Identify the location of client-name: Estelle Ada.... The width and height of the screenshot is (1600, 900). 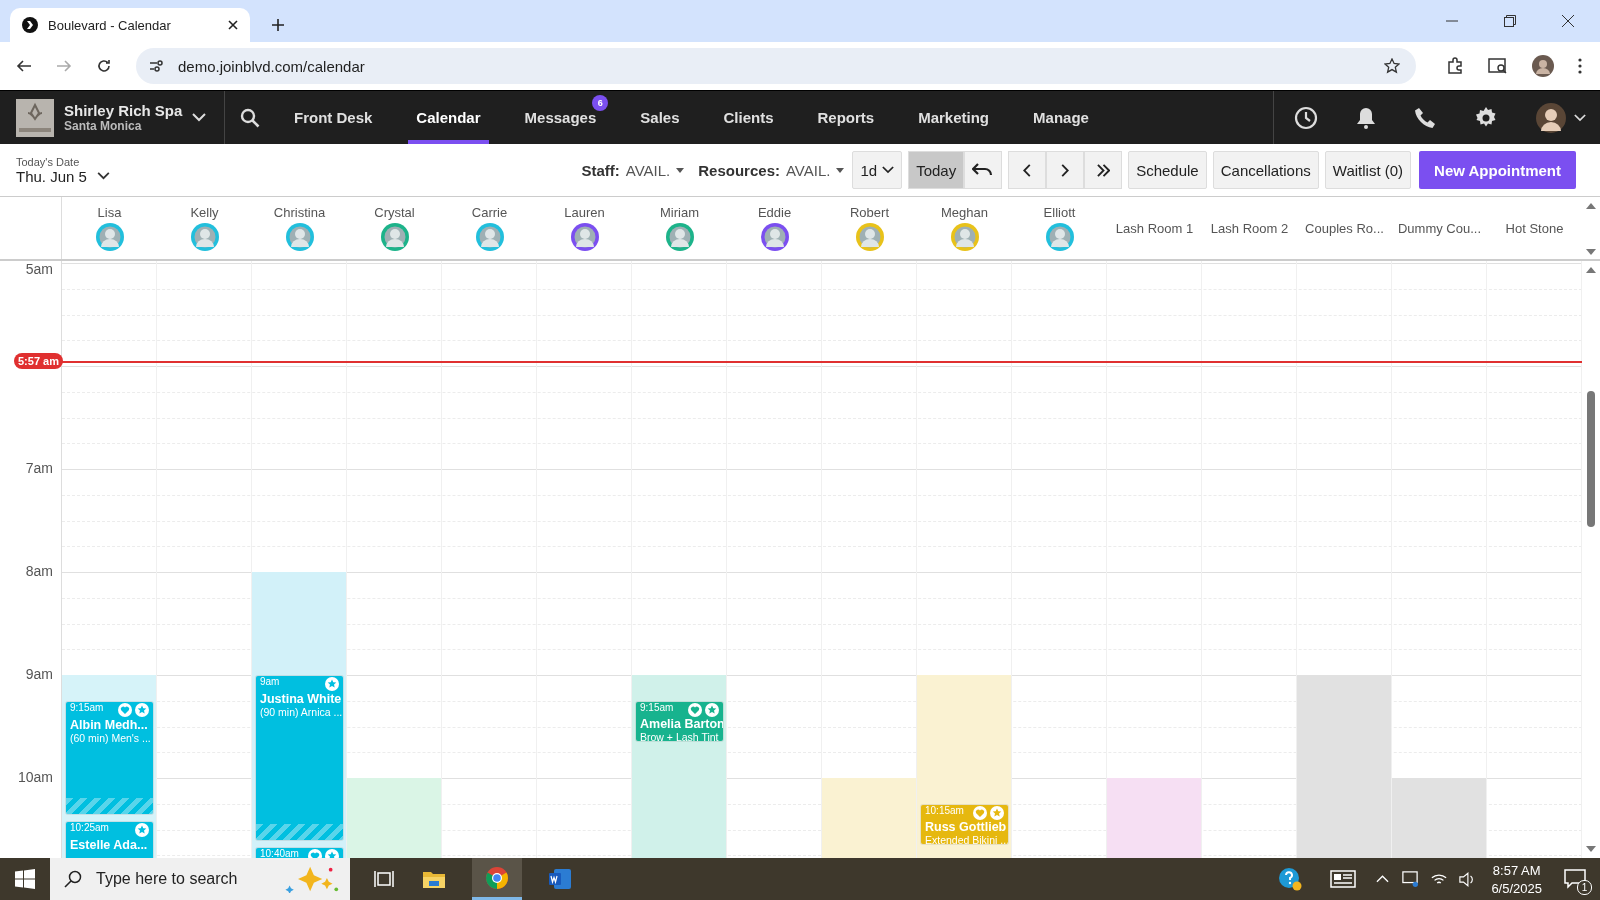
(109, 844).